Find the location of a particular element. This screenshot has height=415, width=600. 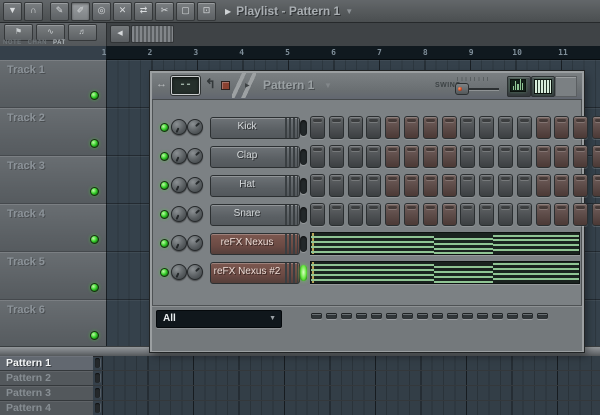

rack-lcd-display: -- is located at coordinates (185, 85).